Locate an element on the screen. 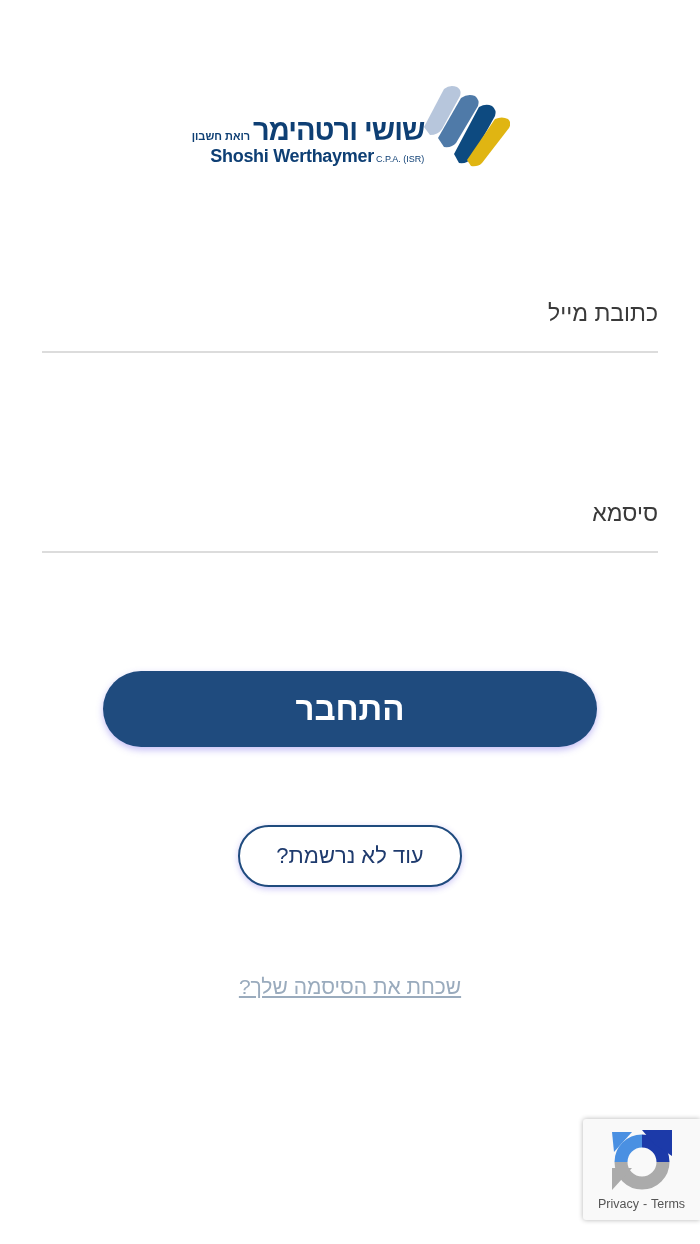  email-field: כתובת מייל is located at coordinates (350, 314).